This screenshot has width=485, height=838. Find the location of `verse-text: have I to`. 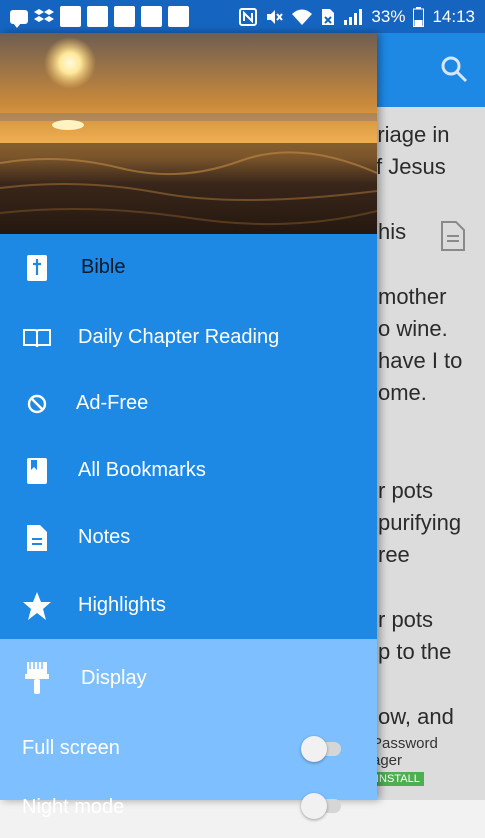

verse-text: have I to is located at coordinates (420, 360).